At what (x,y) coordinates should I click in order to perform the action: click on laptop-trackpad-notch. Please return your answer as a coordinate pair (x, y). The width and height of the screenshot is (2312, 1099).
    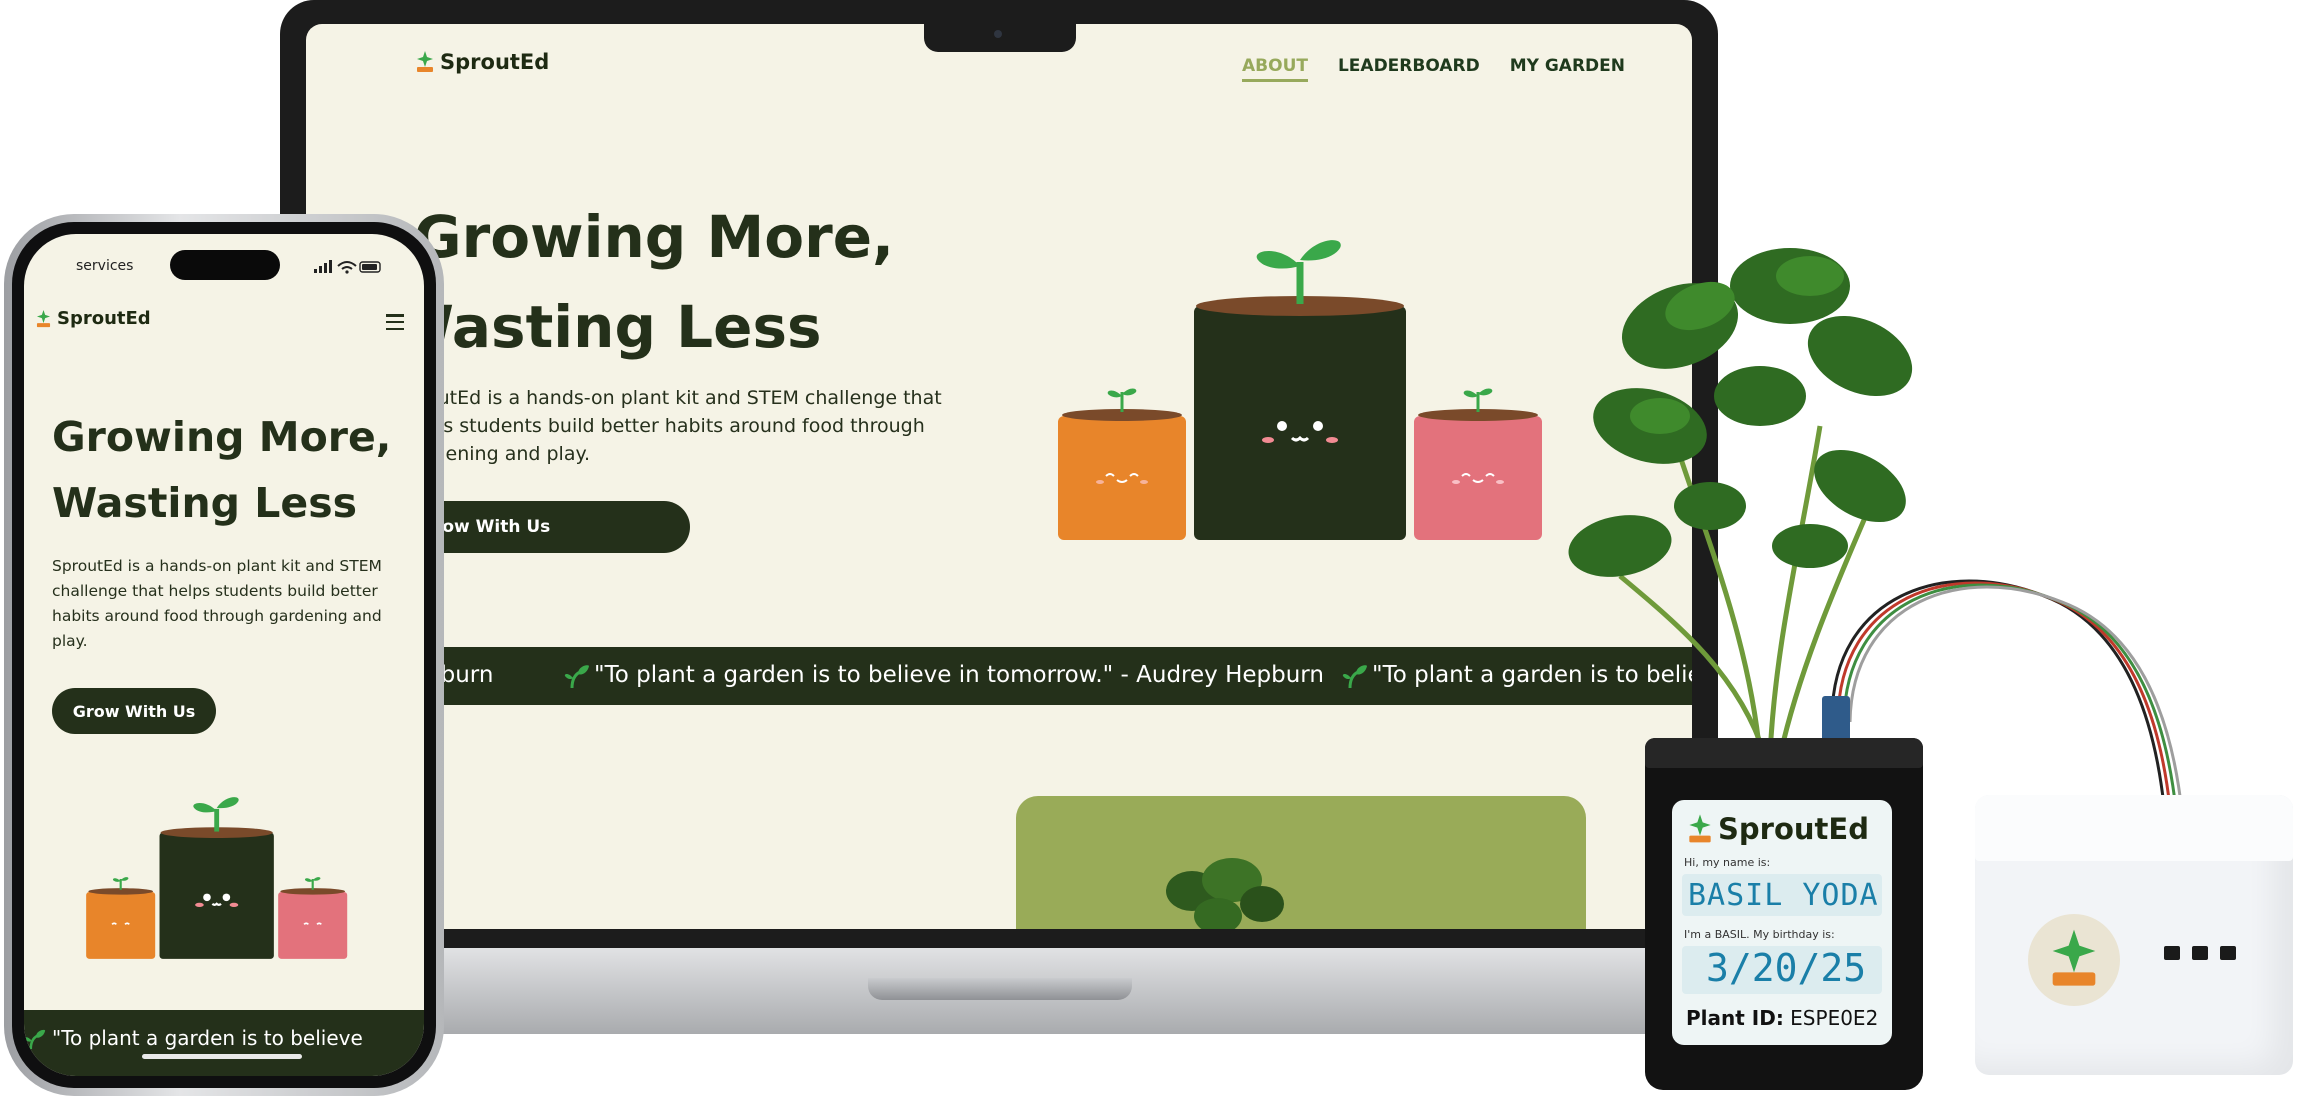
    Looking at the image, I should click on (1000, 989).